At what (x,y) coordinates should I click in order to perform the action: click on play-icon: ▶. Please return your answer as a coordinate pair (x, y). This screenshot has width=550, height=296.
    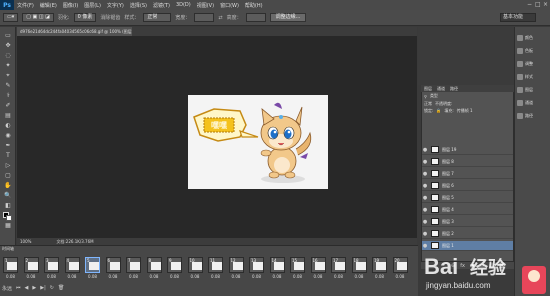
    Looking at the image, I should click on (34, 288).